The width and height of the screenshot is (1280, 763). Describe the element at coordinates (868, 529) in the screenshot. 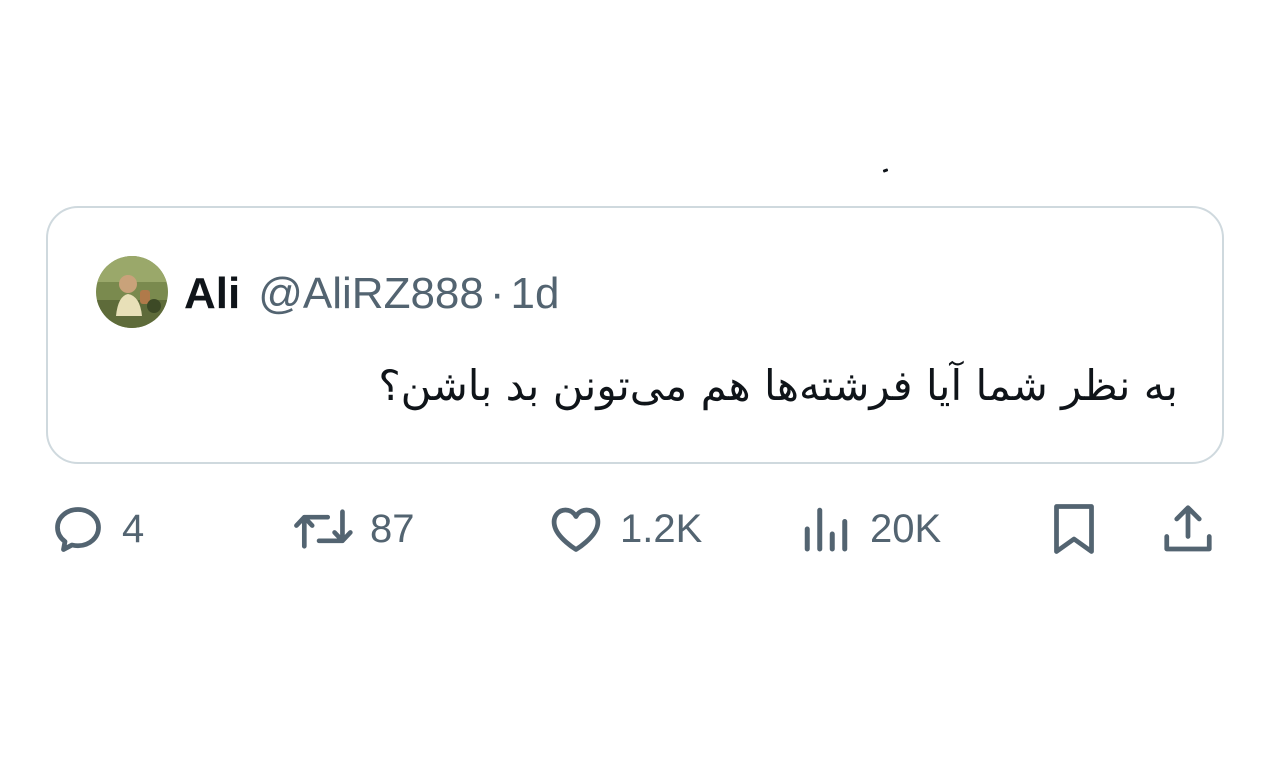

I see `views-button: 20K` at that location.